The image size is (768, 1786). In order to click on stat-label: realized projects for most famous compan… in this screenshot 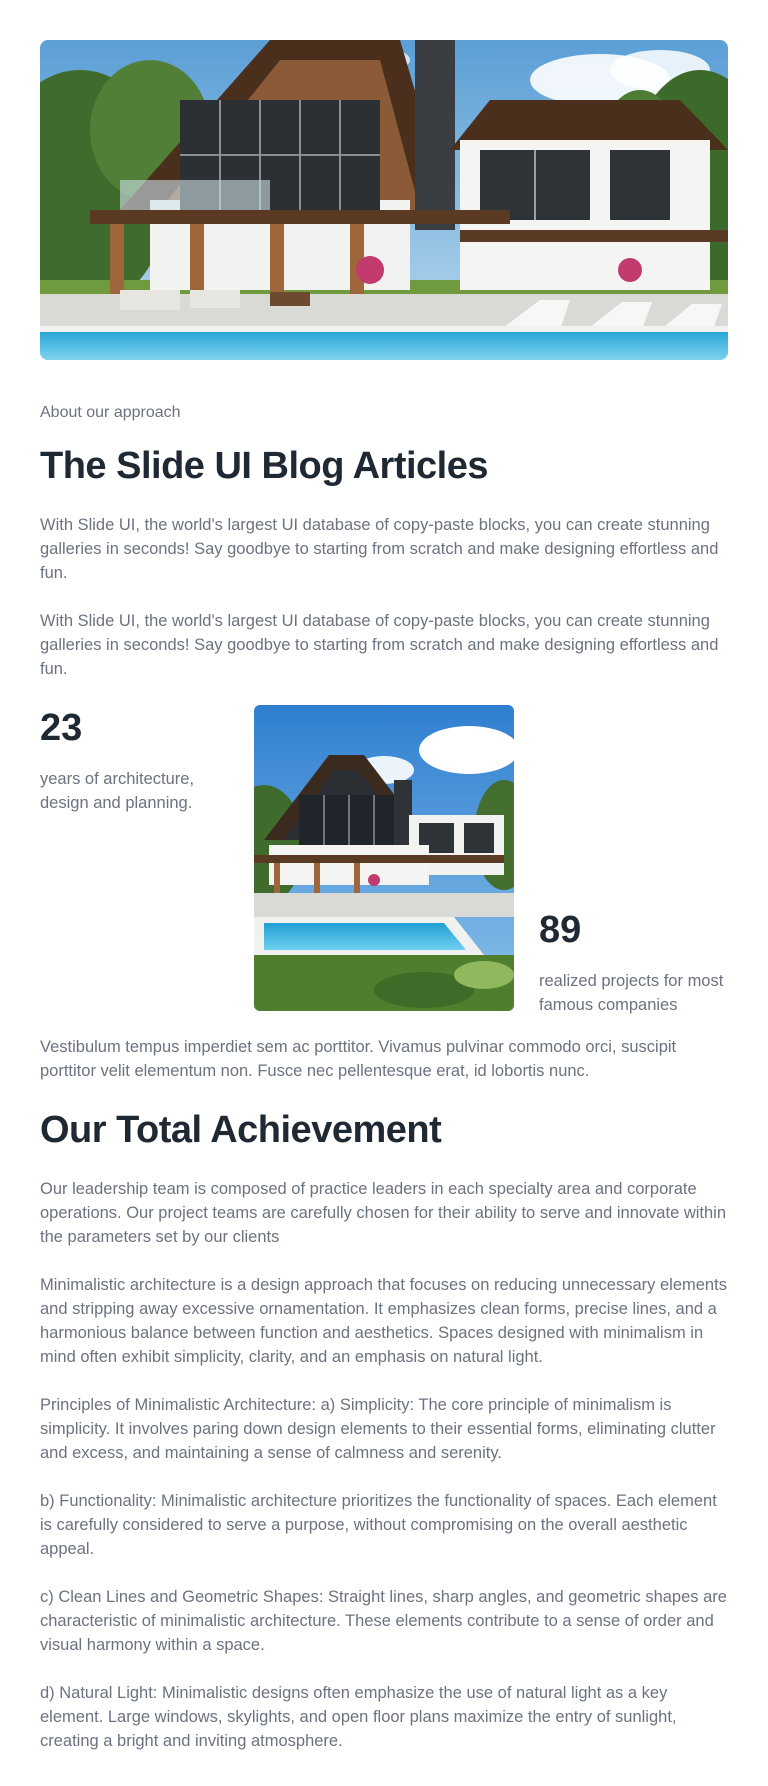, I will do `click(631, 993)`.